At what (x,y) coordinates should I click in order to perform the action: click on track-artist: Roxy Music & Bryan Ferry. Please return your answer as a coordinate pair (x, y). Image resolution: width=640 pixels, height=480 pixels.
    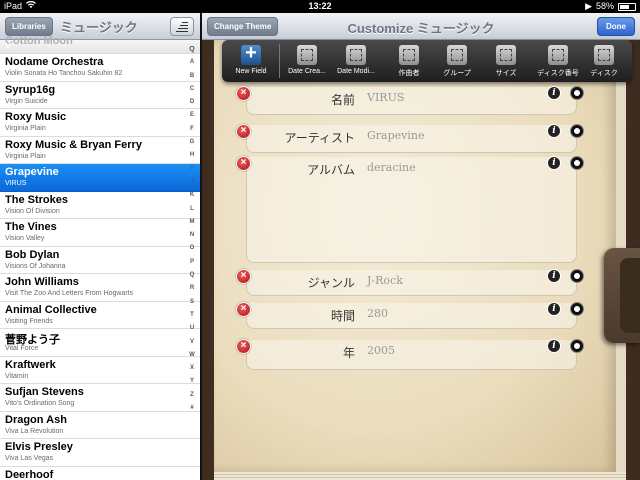
    Looking at the image, I should click on (73, 144).